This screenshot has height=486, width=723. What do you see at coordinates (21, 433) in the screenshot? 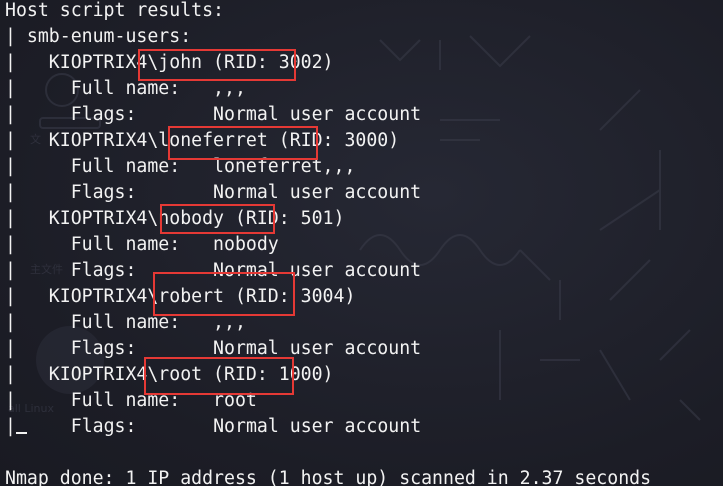
I see `text-cursor` at bounding box center [21, 433].